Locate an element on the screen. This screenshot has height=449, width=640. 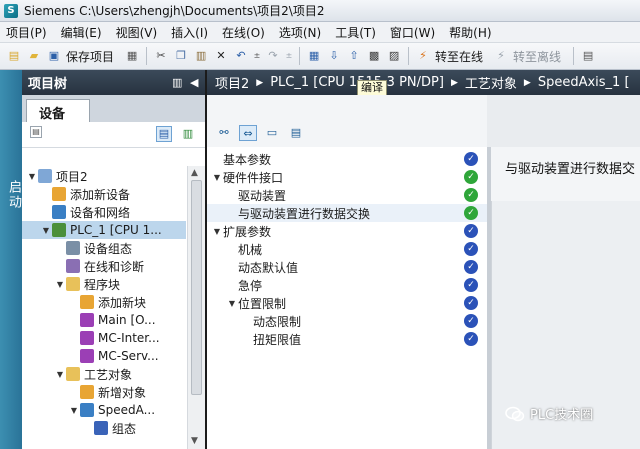
delete-icon: ✕ is located at coordinates (221, 56).